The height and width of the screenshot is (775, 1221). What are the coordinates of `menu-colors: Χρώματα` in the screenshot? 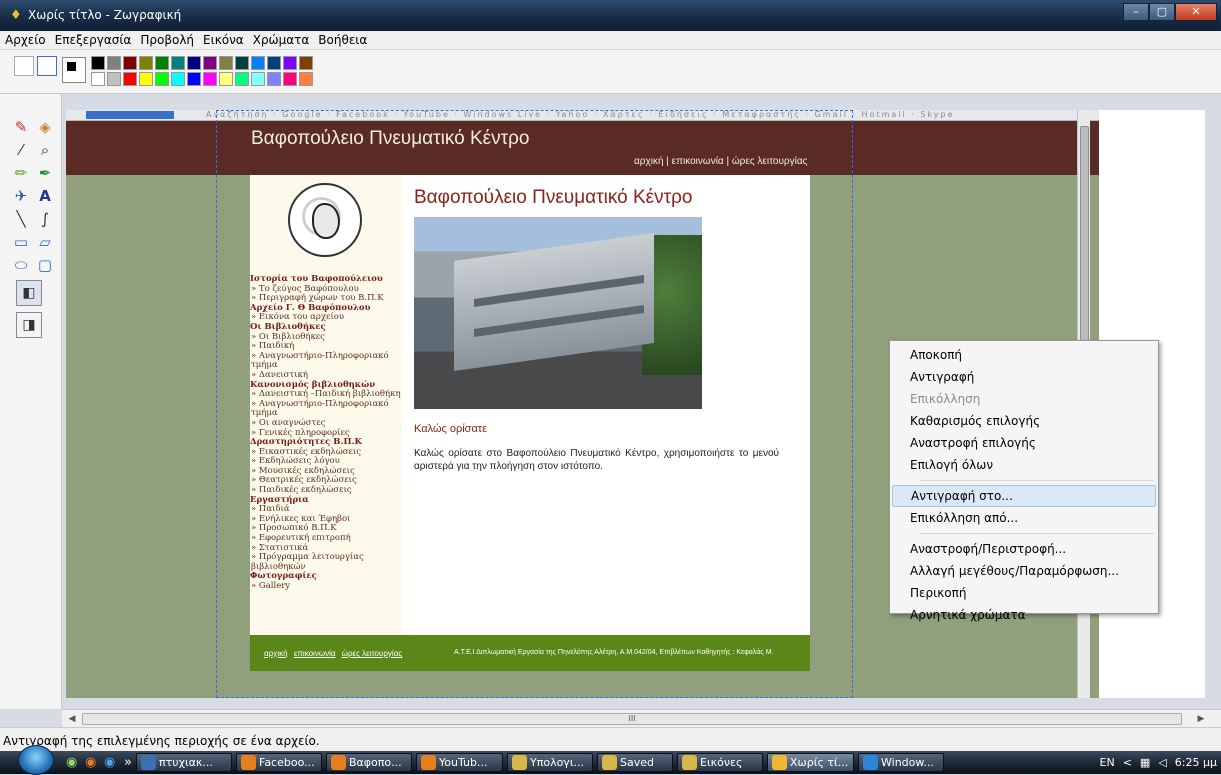 It's located at (281, 39).